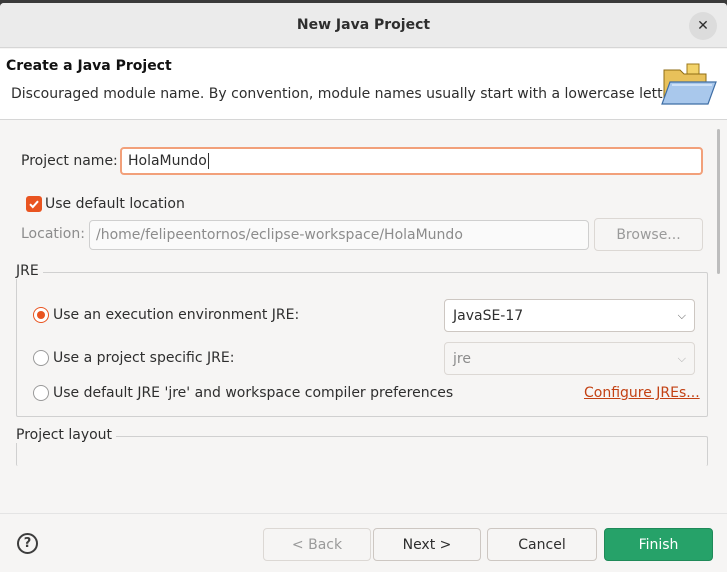  I want to click on close-icon: ✕, so click(703, 26).